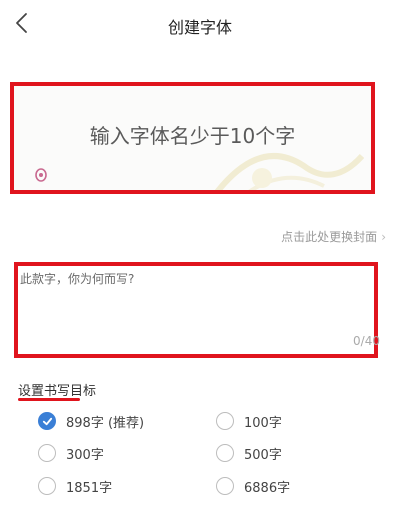 The width and height of the screenshot is (400, 514). Describe the element at coordinates (105, 423) in the screenshot. I see `goal-option-label: 898字 (推荐)` at that location.